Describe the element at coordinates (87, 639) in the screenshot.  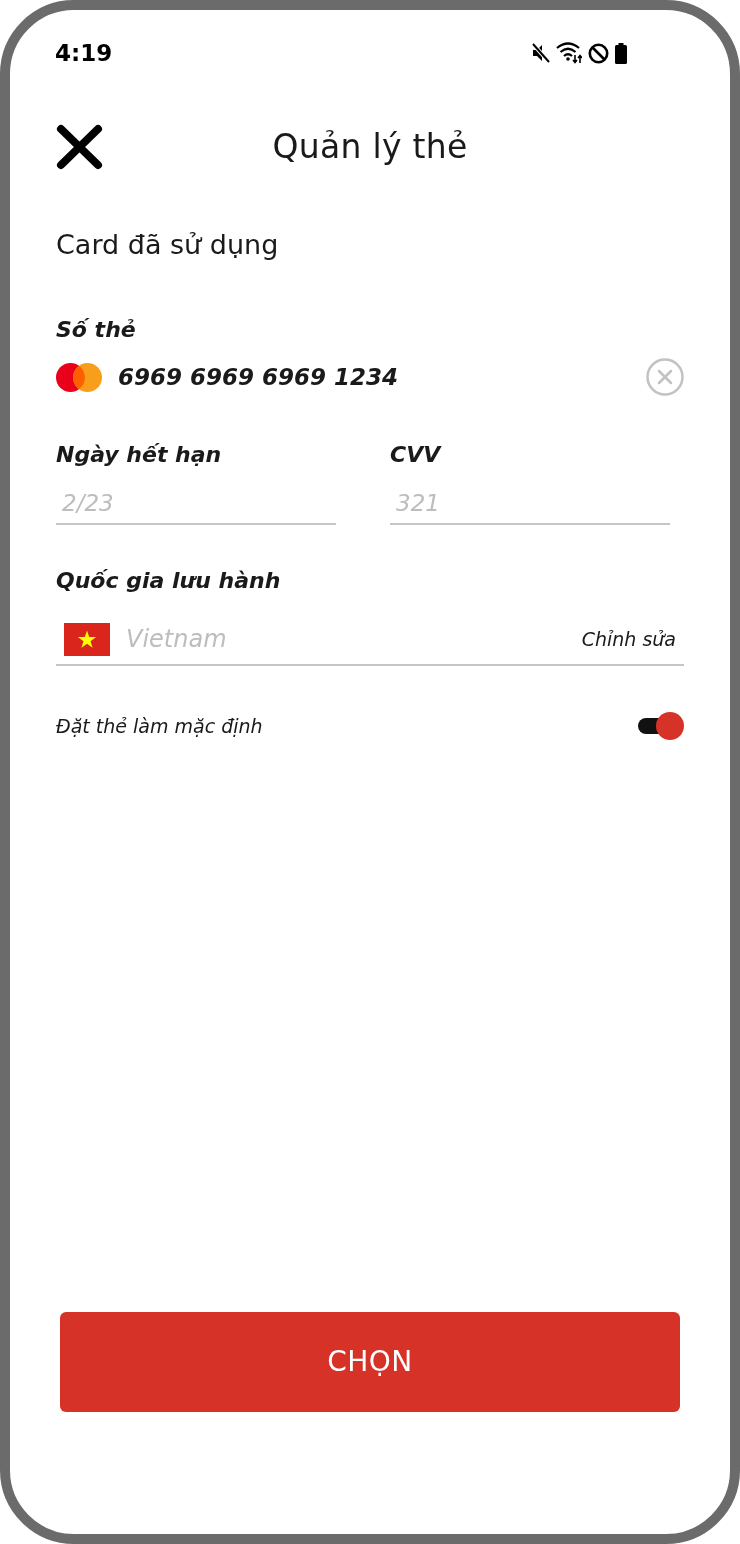
I see `flag-icon` at that location.